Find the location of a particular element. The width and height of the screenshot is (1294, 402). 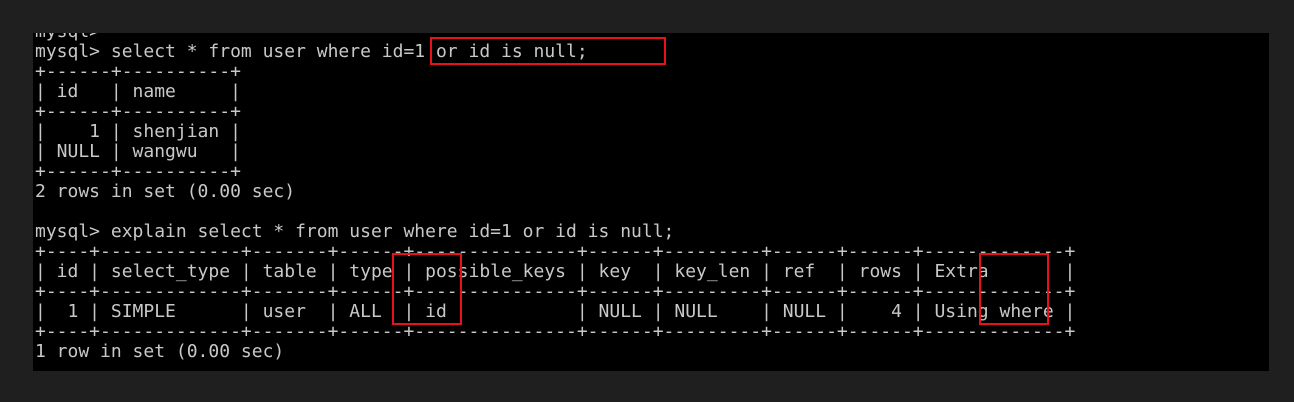

result-summary: 2 rows in set (0.00 sec) is located at coordinates (165, 192).